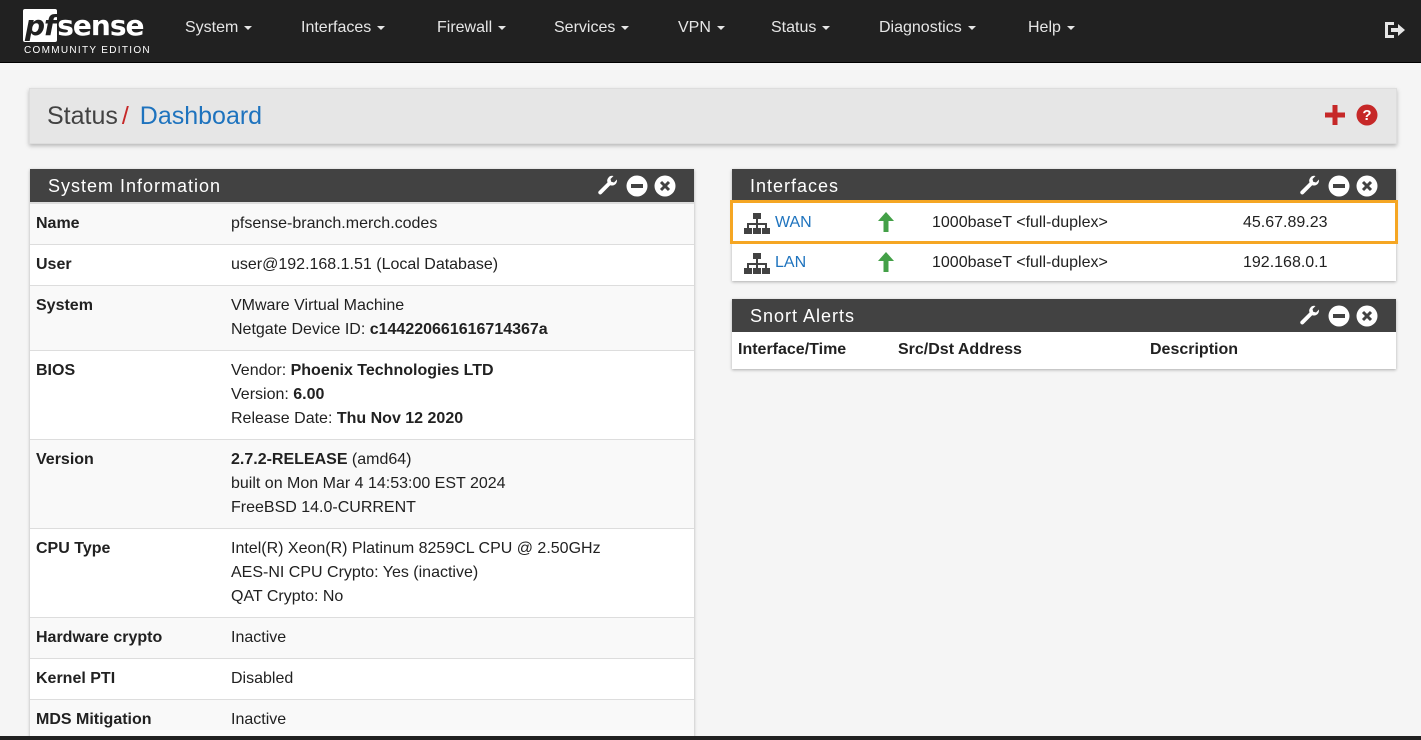 The height and width of the screenshot is (740, 1421). What do you see at coordinates (1064, 185) in the screenshot?
I see `widget-header: Interfaces` at bounding box center [1064, 185].